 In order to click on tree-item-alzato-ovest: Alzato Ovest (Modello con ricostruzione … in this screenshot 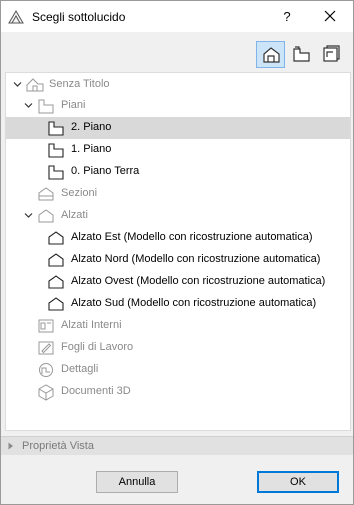, I will do `click(178, 282)`.